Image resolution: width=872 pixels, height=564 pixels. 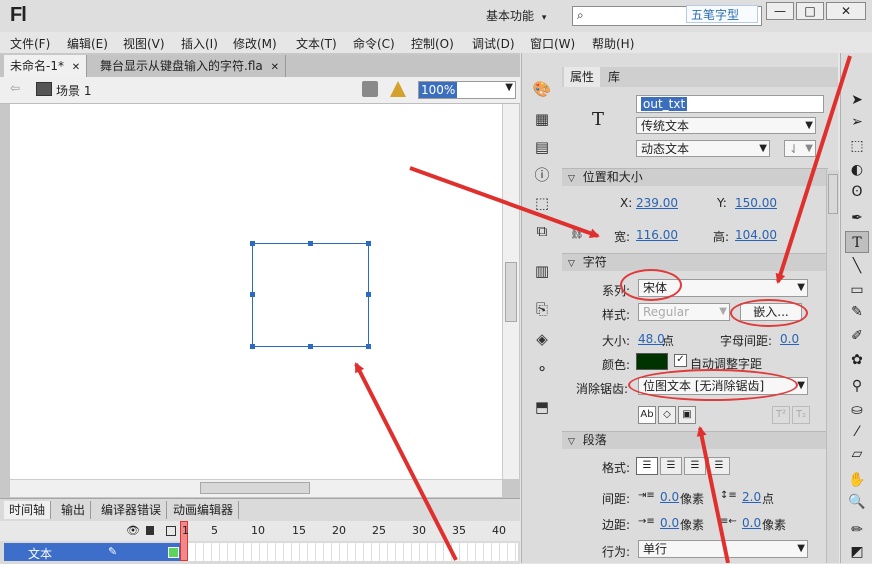 I want to click on brush-tool-icon: ✐, so click(x=857, y=336).